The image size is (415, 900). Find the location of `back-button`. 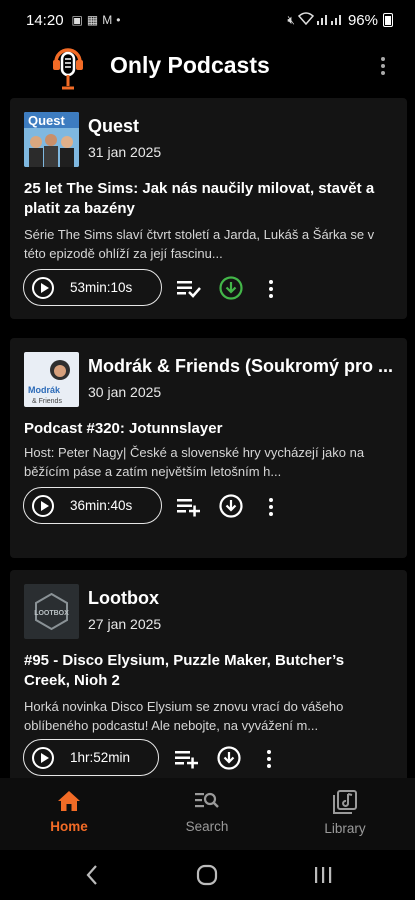

back-button is located at coordinates (92, 875).